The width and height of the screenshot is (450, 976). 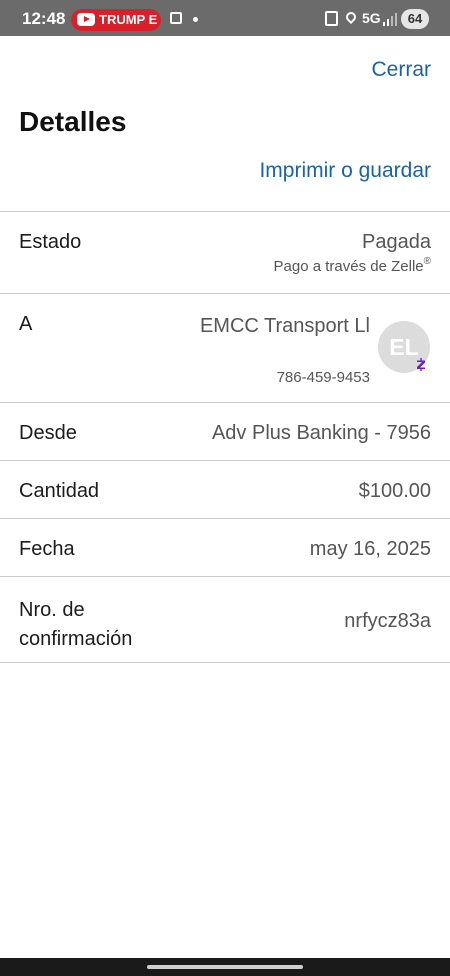 What do you see at coordinates (323, 377) in the screenshot?
I see `recipient-phone: 786-459-9453` at bounding box center [323, 377].